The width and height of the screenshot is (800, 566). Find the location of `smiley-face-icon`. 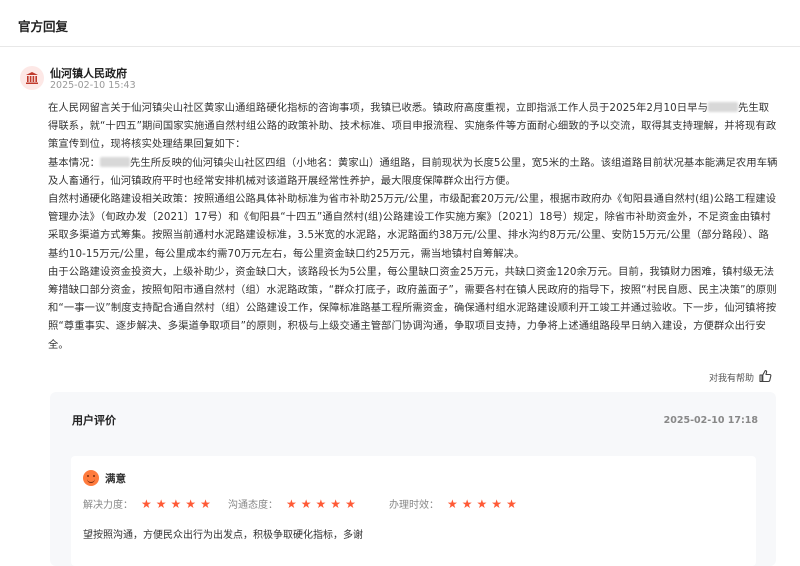

smiley-face-icon is located at coordinates (91, 478).